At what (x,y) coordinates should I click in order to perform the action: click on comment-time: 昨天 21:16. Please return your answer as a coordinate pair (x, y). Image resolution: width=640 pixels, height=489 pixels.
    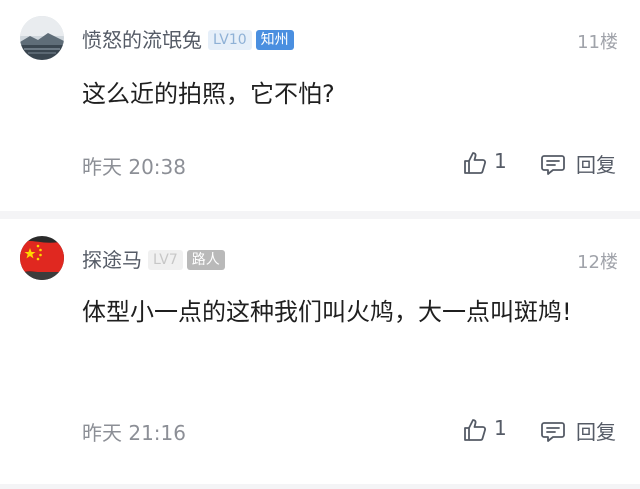
    Looking at the image, I should click on (134, 433).